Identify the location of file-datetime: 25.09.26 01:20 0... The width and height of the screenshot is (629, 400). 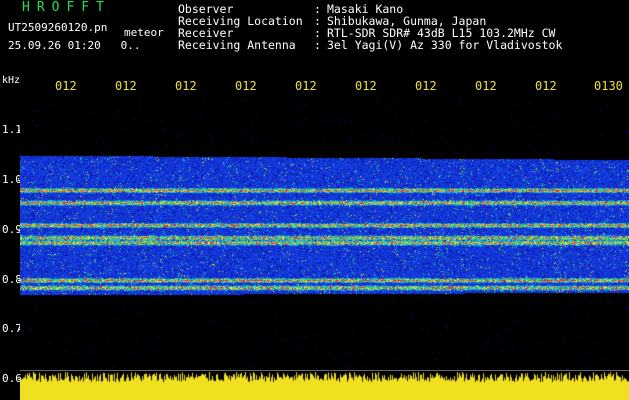
(74, 45).